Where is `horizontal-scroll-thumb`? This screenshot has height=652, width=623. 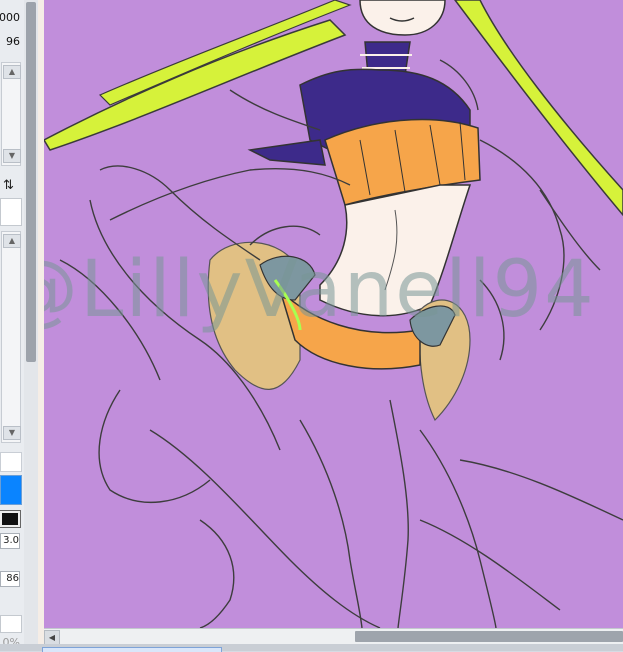 horizontal-scroll-thumb is located at coordinates (489, 636).